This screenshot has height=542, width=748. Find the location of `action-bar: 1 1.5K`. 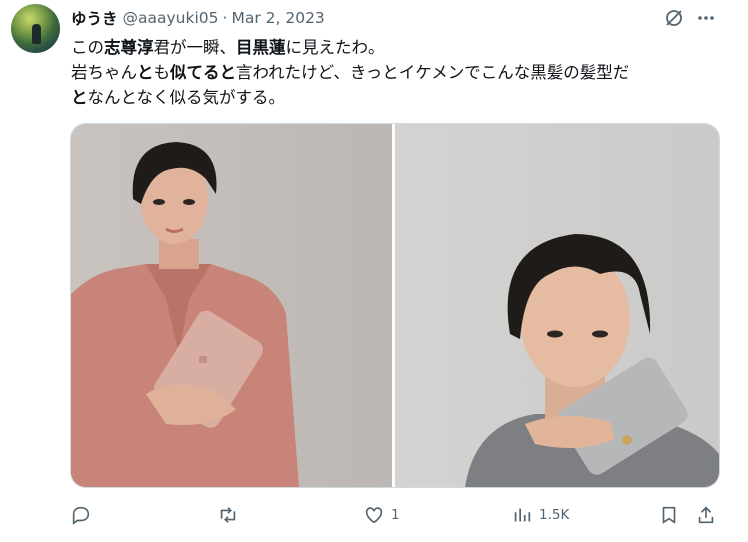

action-bar: 1 1.5K is located at coordinates (395, 515).